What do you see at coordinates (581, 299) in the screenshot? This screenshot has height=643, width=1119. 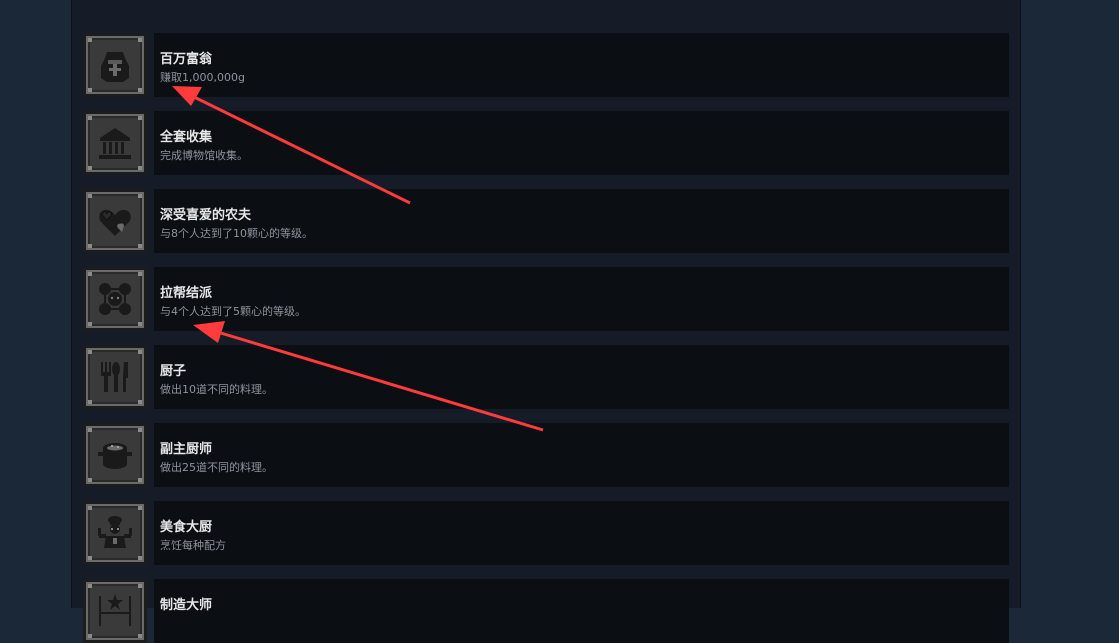 I see `achievement-text: 拉帮结派 与4个人达到了5颗心的等级。` at bounding box center [581, 299].